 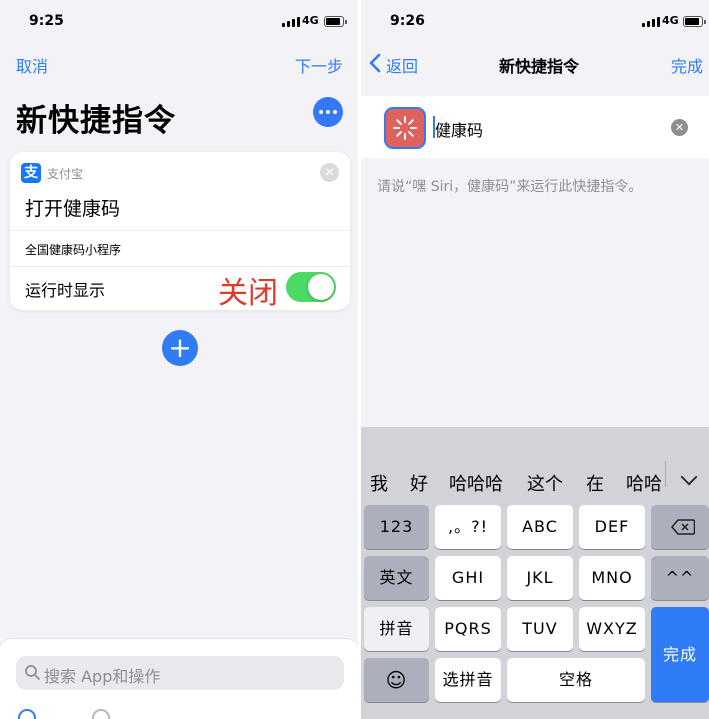 I want to click on action-card: 支 支付宝 ✕ 打开健康码 全国健康码小程序 运行时显示 关闭, so click(x=180, y=231).